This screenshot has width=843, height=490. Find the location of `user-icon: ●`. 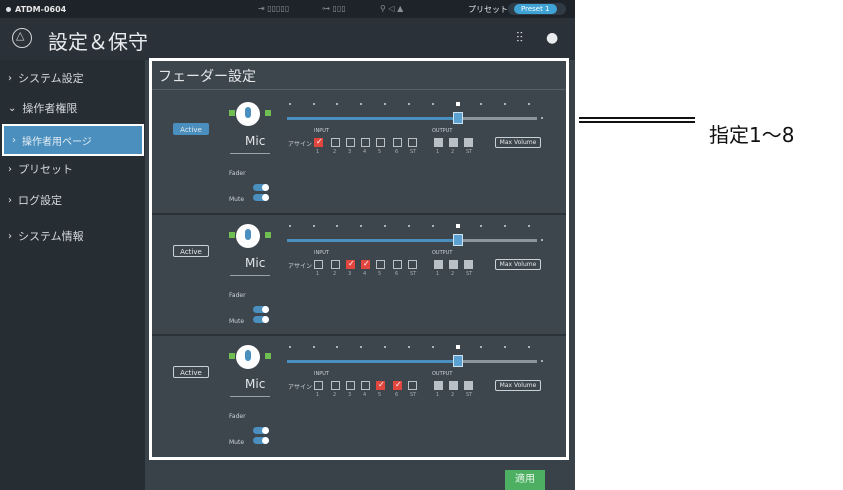

user-icon: ● is located at coordinates (552, 38).